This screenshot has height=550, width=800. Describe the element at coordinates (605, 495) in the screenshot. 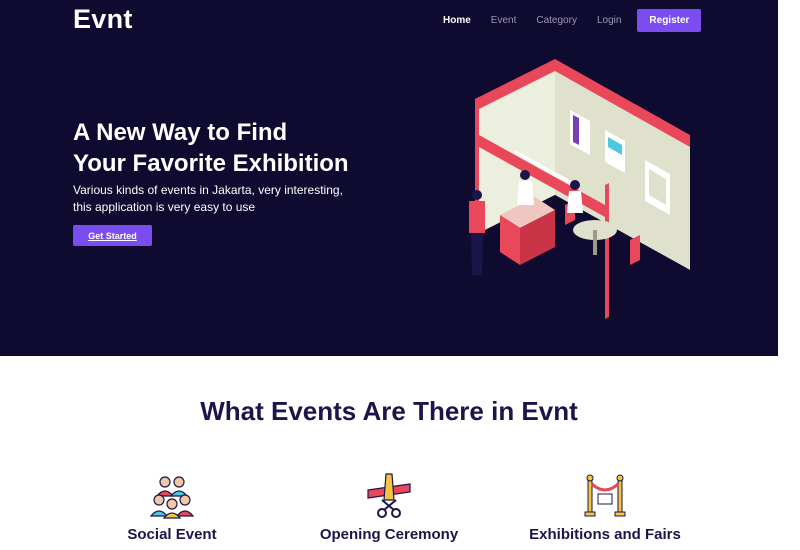

I see `rope-barrier-icon` at that location.